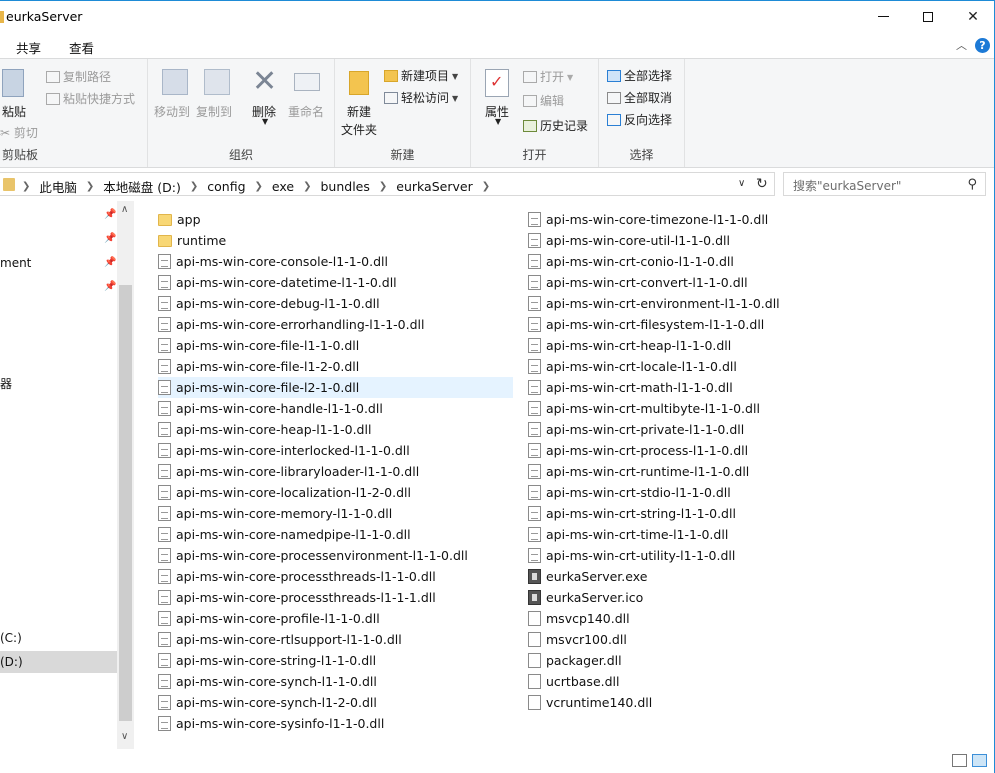 Image resolution: width=995 pixels, height=773 pixels. What do you see at coordinates (678, 408) in the screenshot?
I see `file-item: api-ms-win-crt-multibyte-l1-1-0.dll` at bounding box center [678, 408].